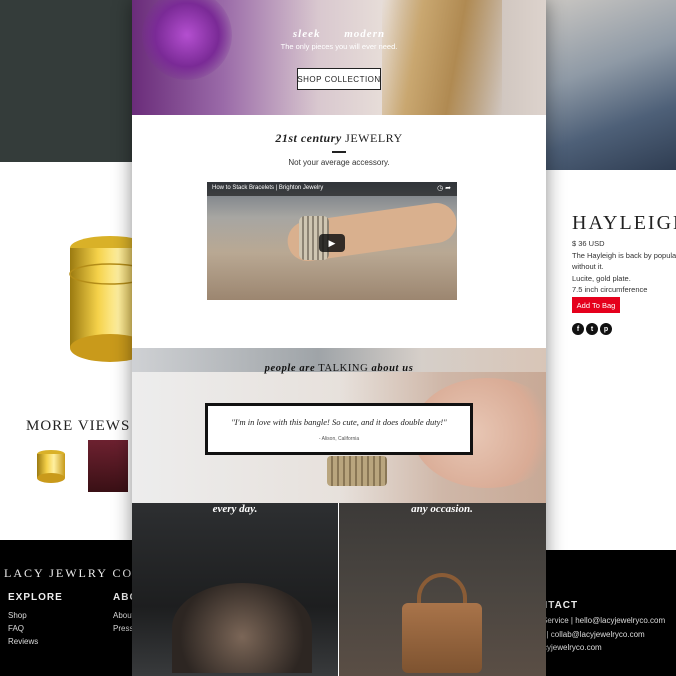 The width and height of the screenshot is (676, 676). I want to click on footer-explore-heading: EXPLORE, so click(35, 597).